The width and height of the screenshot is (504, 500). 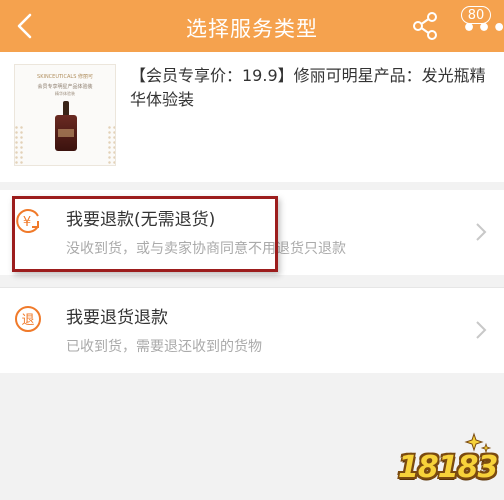 What do you see at coordinates (65, 93) in the screenshot?
I see `thumb-caption-text: 精华体验装` at bounding box center [65, 93].